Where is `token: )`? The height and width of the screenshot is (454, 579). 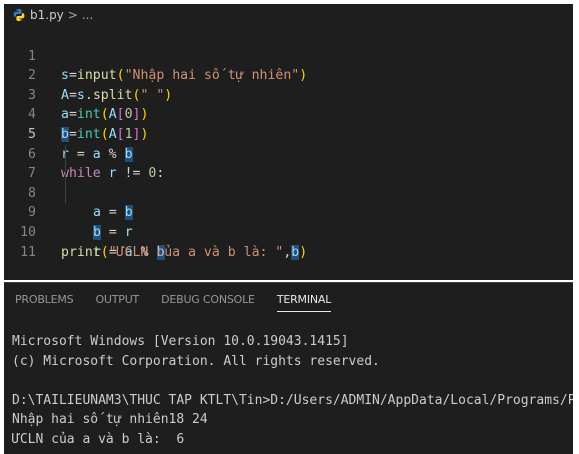 token: ) is located at coordinates (303, 252).